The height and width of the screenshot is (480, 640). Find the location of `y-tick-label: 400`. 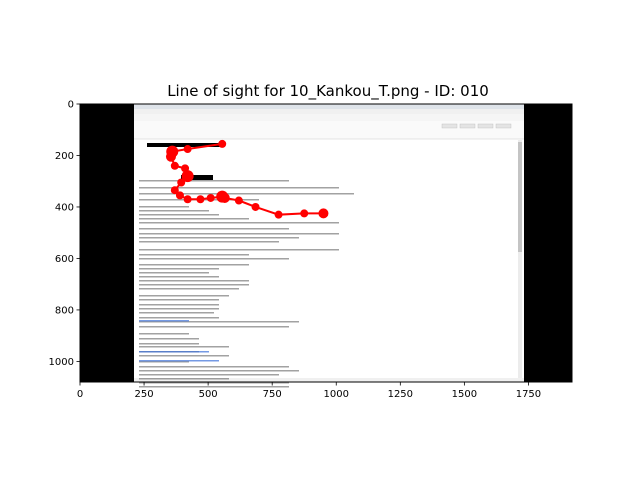

y-tick-label: 400 is located at coordinates (64, 207).